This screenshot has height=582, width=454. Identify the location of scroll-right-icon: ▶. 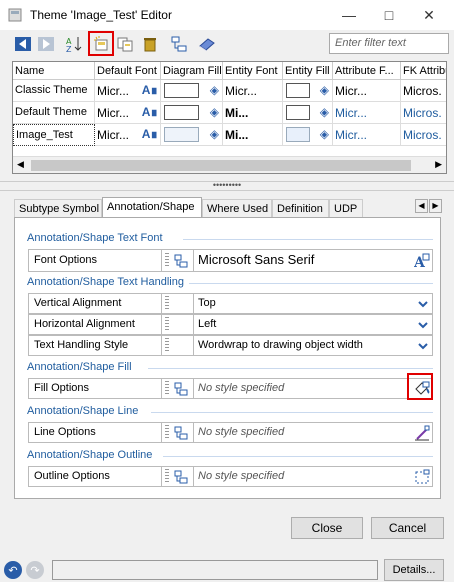
(438, 164).